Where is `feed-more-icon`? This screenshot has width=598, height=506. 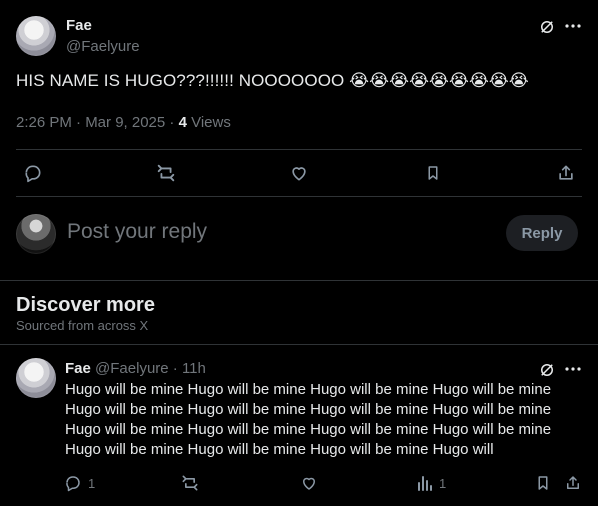
feed-more-icon is located at coordinates (573, 369).